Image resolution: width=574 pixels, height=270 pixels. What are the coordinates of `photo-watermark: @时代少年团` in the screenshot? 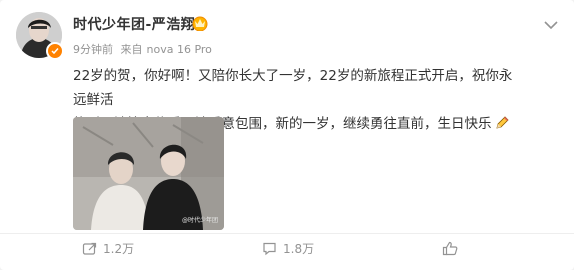 It's located at (199, 220).